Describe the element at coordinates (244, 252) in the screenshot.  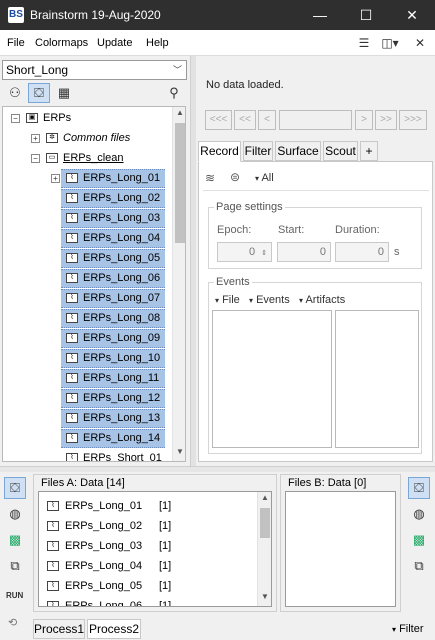
I see `epoch-spinner: 0 ⇕` at that location.